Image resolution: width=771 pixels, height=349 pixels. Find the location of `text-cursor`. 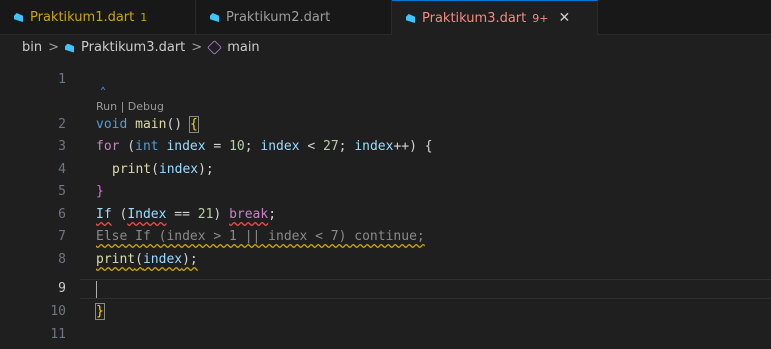

text-cursor is located at coordinates (96, 289).